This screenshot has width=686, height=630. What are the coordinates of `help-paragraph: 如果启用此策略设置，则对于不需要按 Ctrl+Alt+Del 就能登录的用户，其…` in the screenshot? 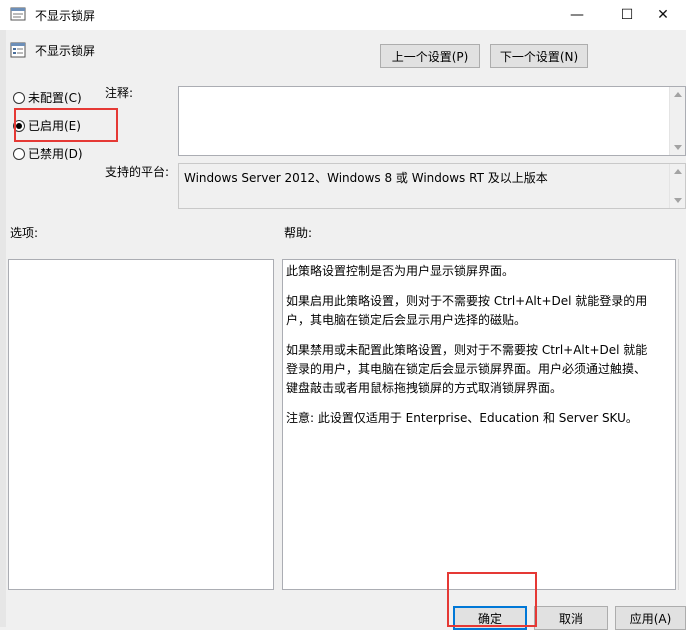 It's located at (467, 310).